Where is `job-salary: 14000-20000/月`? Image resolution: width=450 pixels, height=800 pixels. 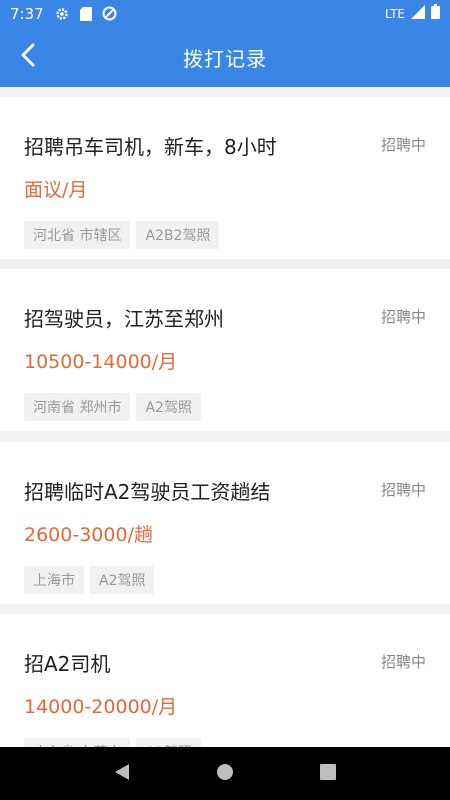 job-salary: 14000-20000/月 is located at coordinates (101, 707).